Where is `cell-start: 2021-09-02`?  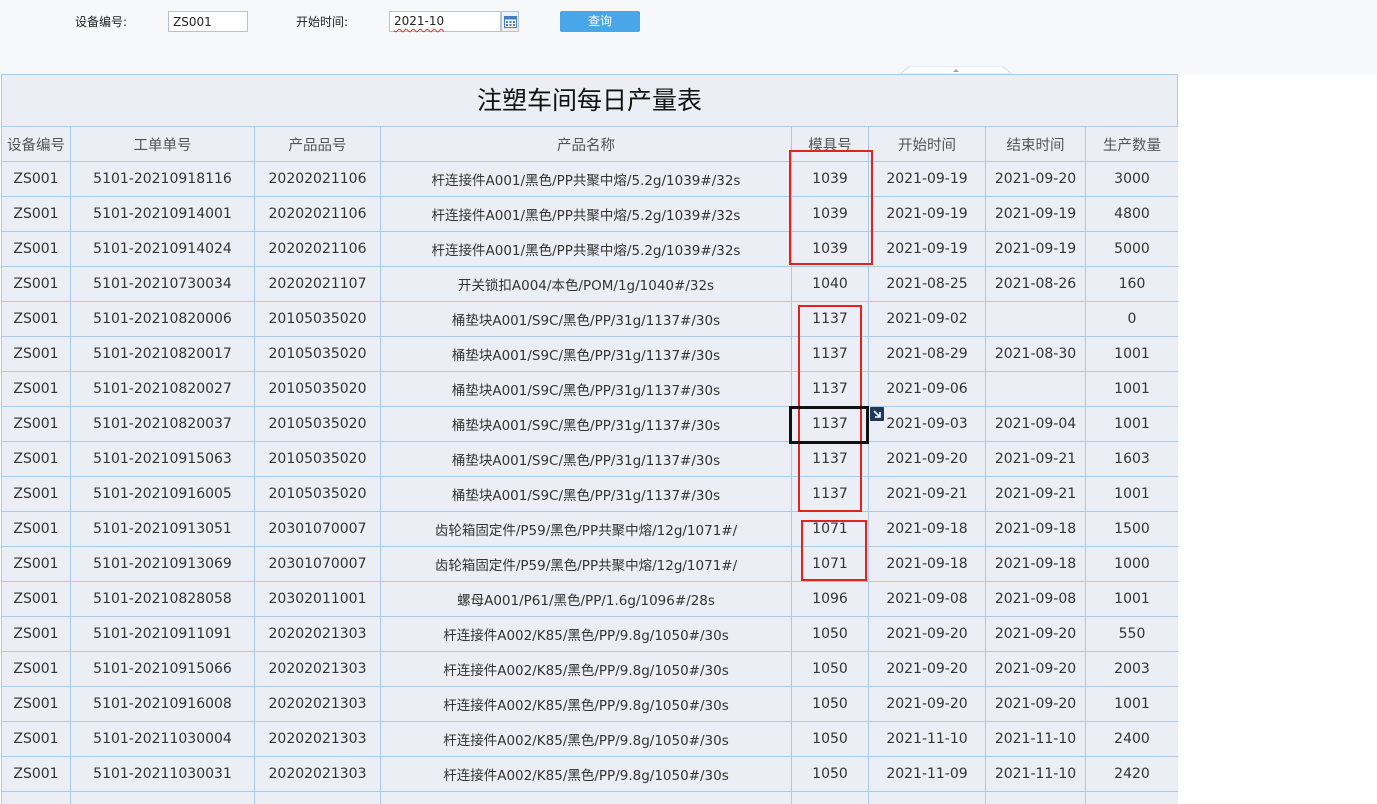 cell-start: 2021-09-02 is located at coordinates (927, 319).